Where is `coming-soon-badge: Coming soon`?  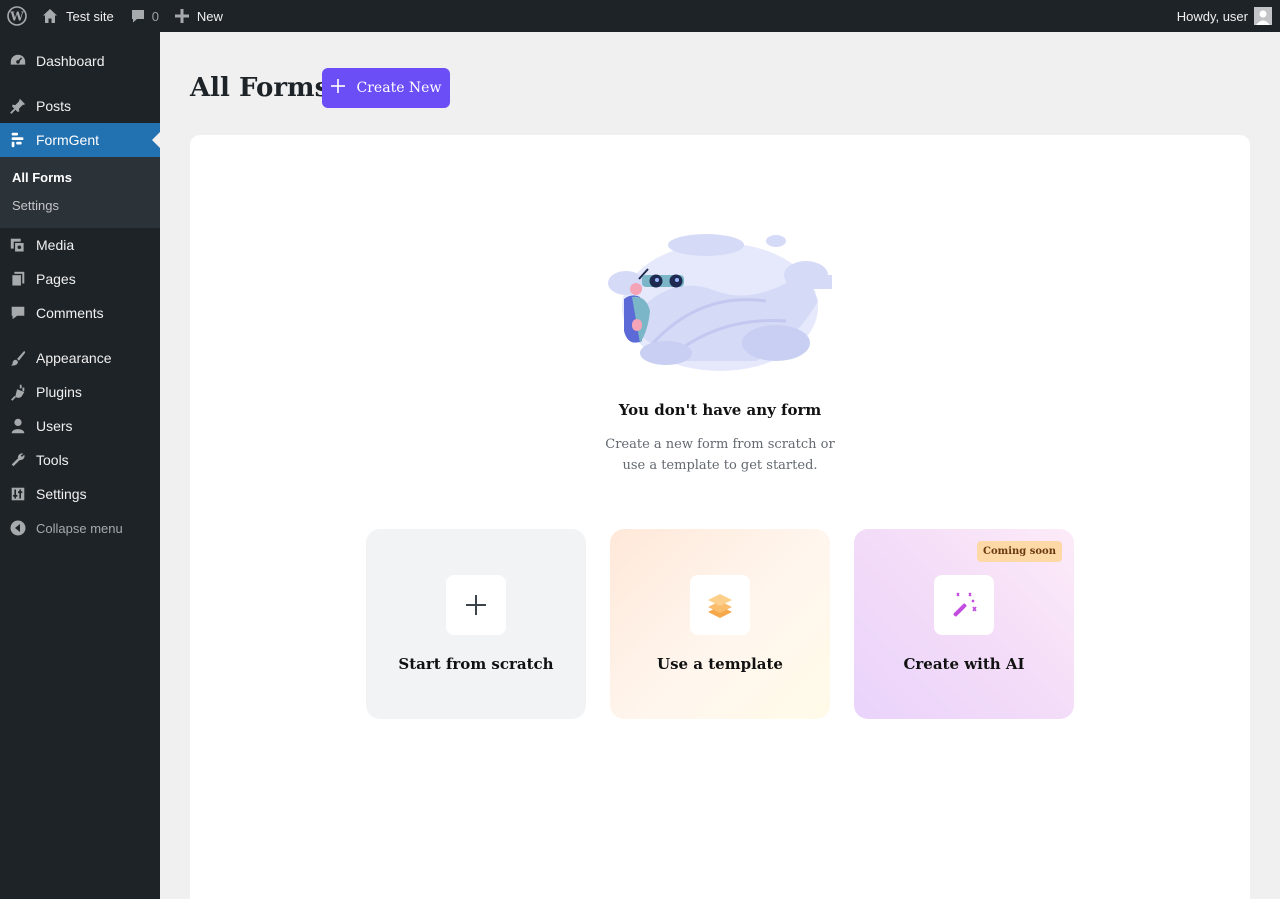
coming-soon-badge: Coming soon is located at coordinates (1019, 551).